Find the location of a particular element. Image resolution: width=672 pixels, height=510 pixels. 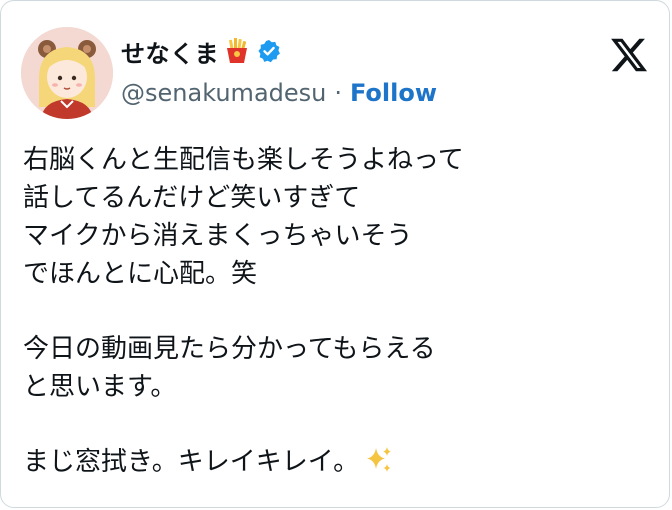

avatar is located at coordinates (67, 73).